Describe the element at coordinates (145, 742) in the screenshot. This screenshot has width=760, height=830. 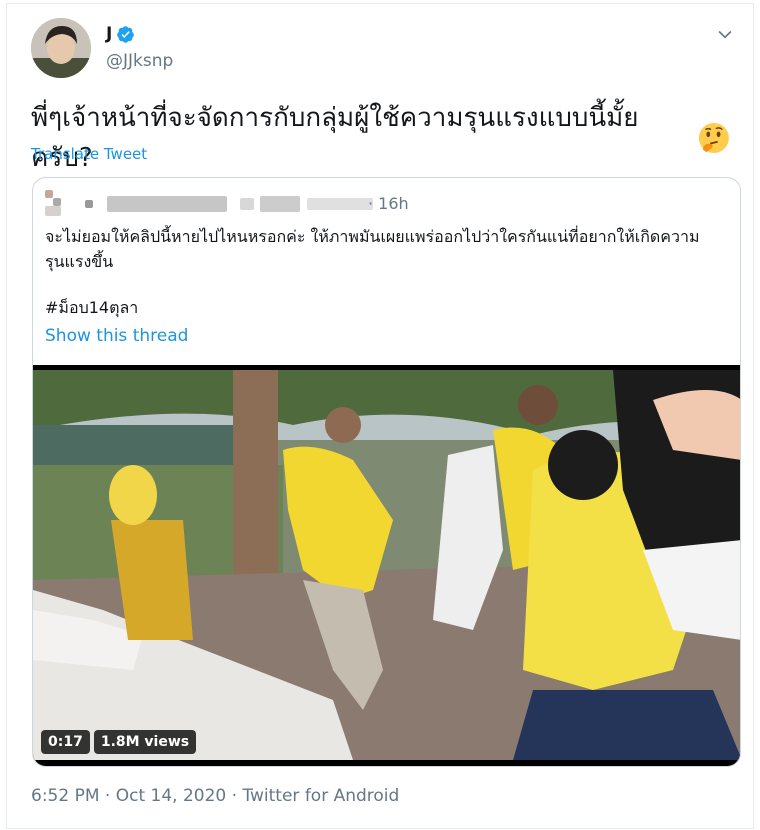
I see `video-views-badge: 1.8M views` at that location.